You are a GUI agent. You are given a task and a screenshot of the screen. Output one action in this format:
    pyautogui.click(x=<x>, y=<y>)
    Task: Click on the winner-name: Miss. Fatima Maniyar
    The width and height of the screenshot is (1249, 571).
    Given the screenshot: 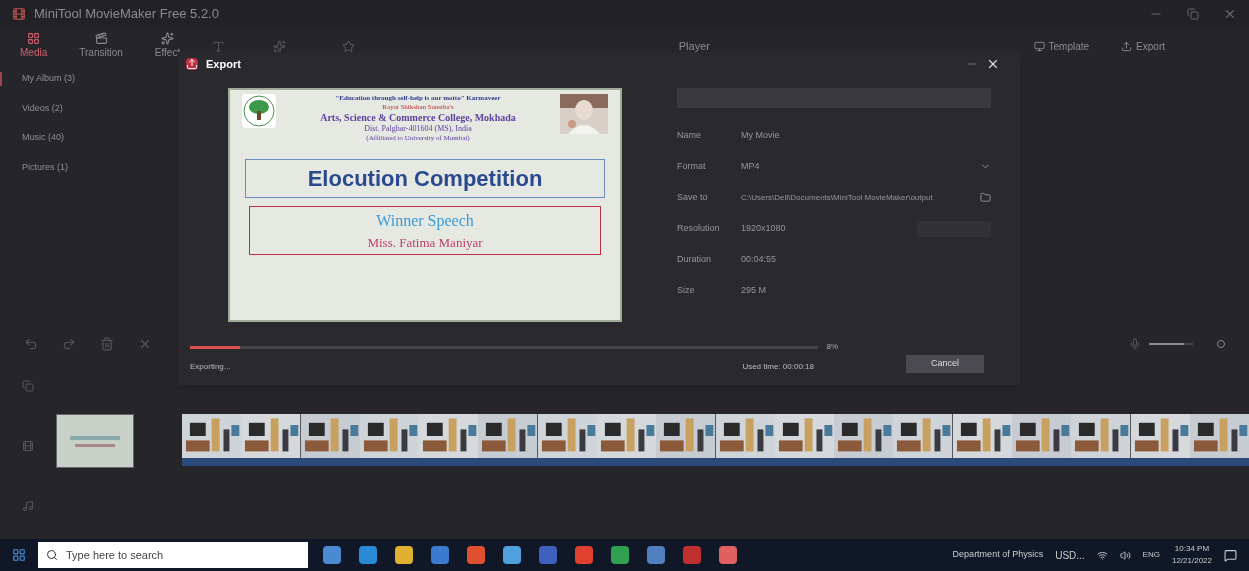 What is the action you would take?
    pyautogui.click(x=425, y=242)
    